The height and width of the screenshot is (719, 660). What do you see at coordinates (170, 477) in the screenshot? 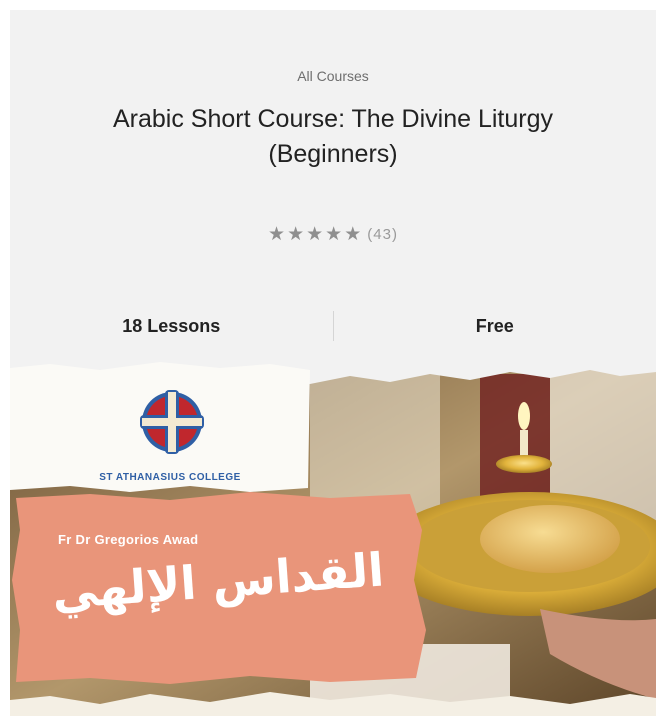
I see `college-name: ST ATHANASIUS COLLEGE` at bounding box center [170, 477].